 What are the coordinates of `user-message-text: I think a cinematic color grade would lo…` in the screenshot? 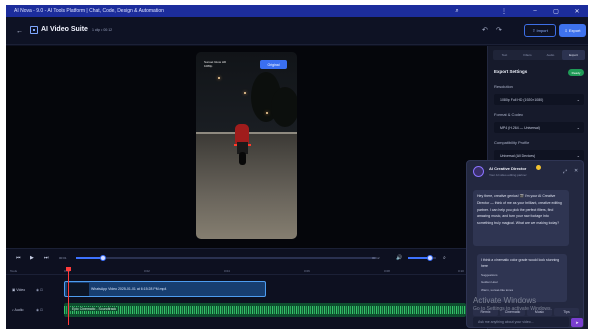 It's located at (520, 263).